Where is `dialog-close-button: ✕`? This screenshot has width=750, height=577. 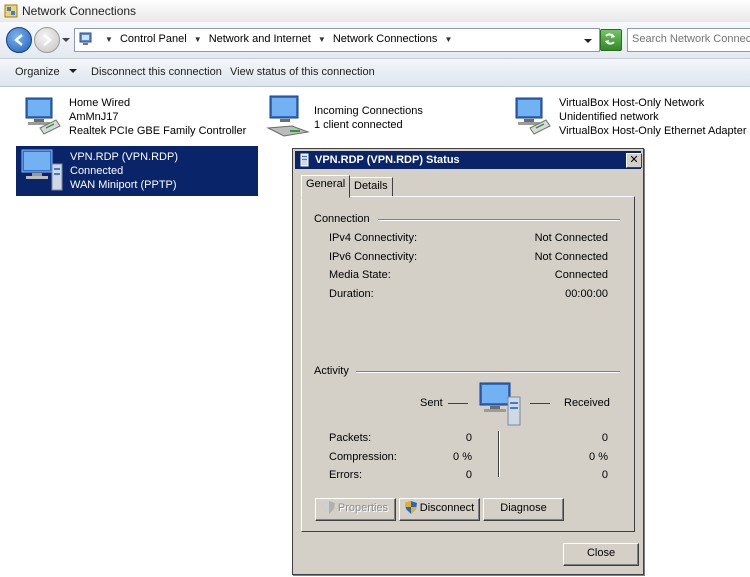 dialog-close-button: ✕ is located at coordinates (634, 160).